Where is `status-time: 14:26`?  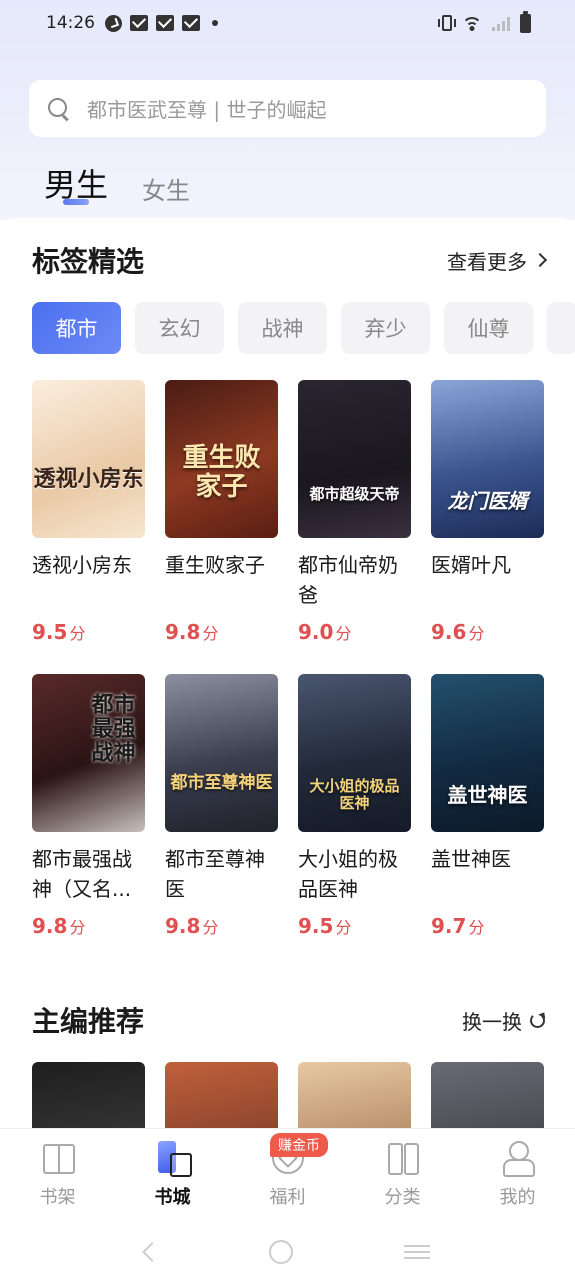
status-time: 14:26 is located at coordinates (70, 23).